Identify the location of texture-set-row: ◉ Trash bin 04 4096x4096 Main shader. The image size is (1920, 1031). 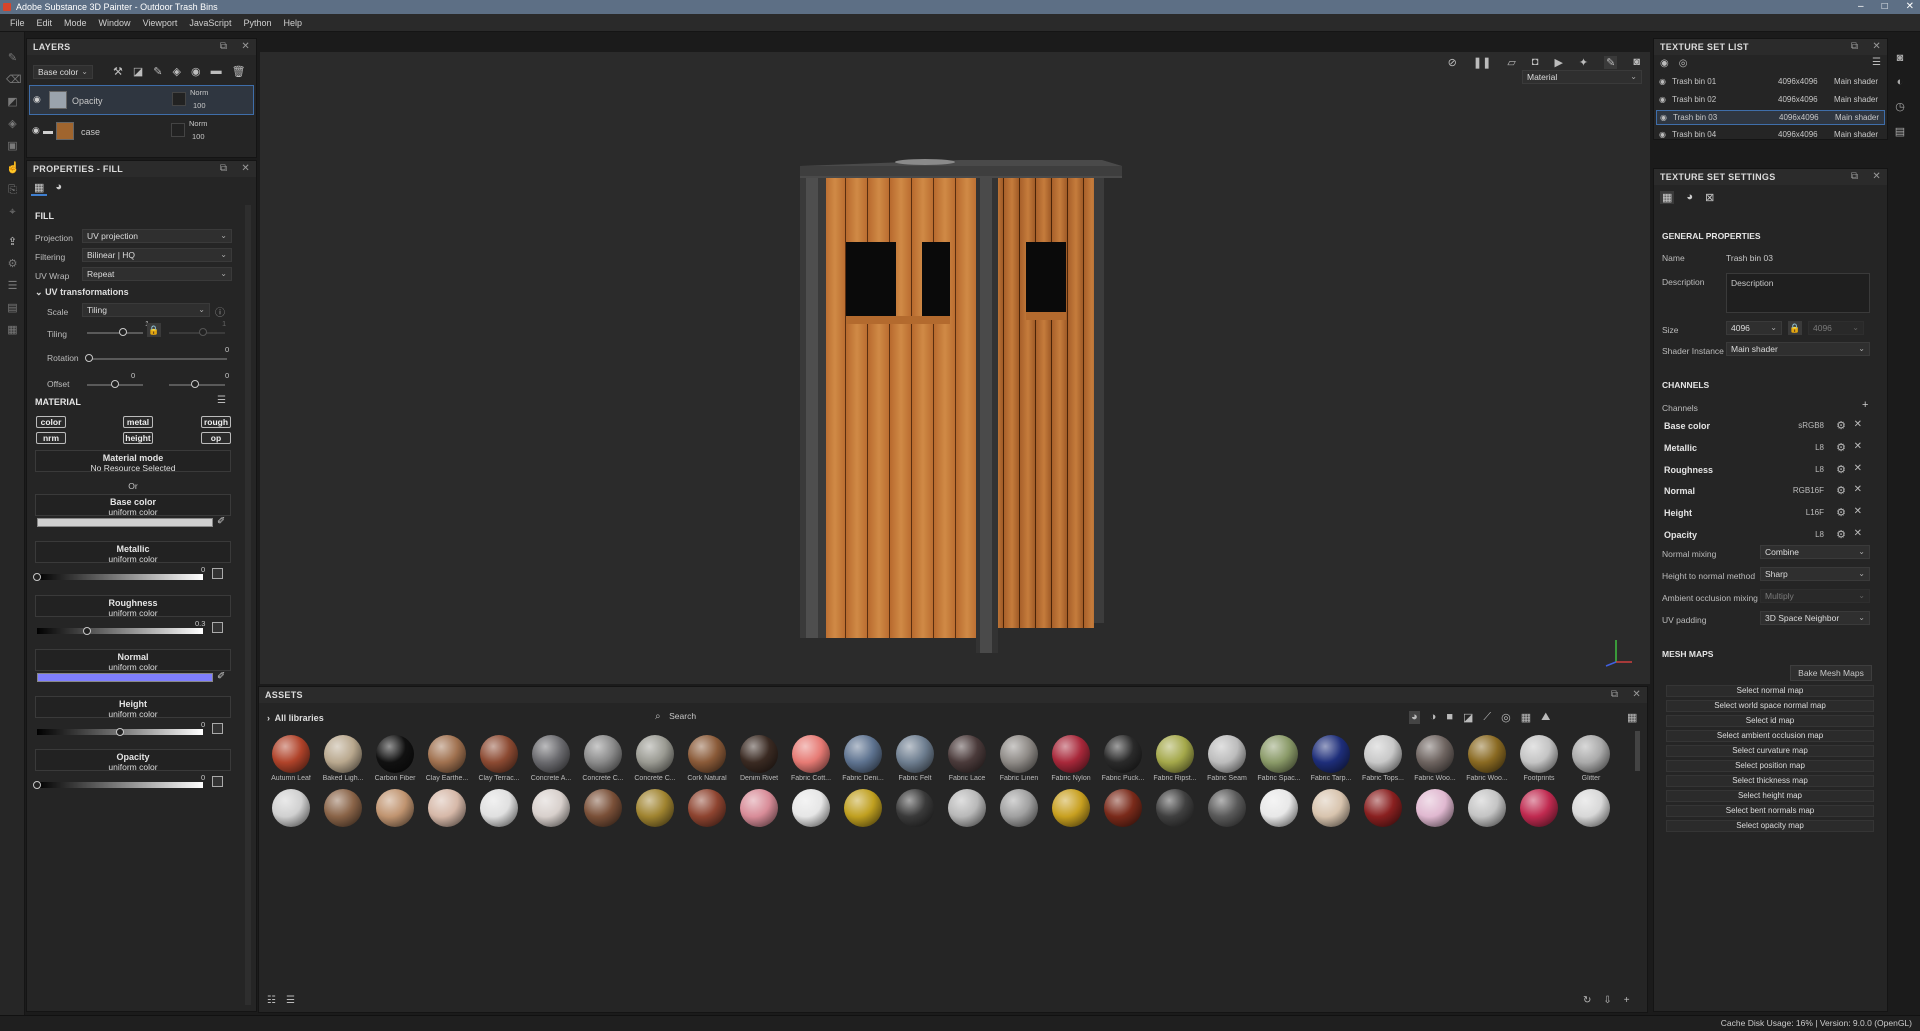
(1770, 135).